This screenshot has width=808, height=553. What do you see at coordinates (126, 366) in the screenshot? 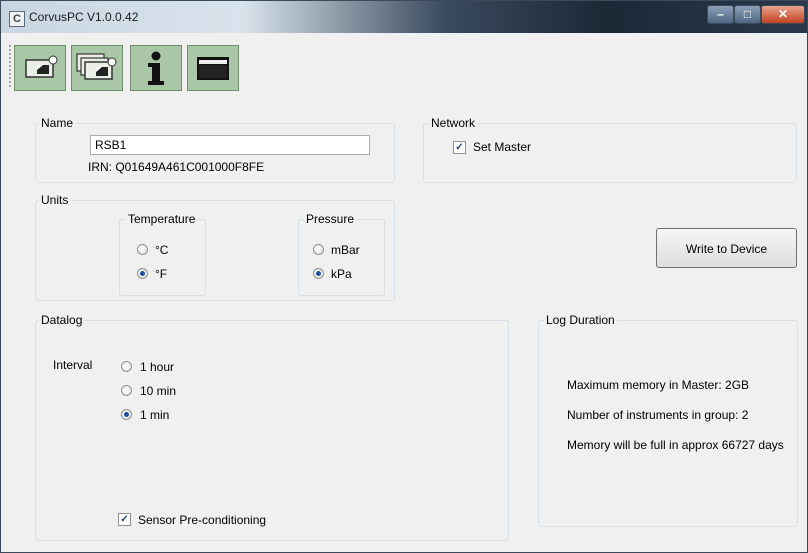
I see `interval-1hour-radio` at bounding box center [126, 366].